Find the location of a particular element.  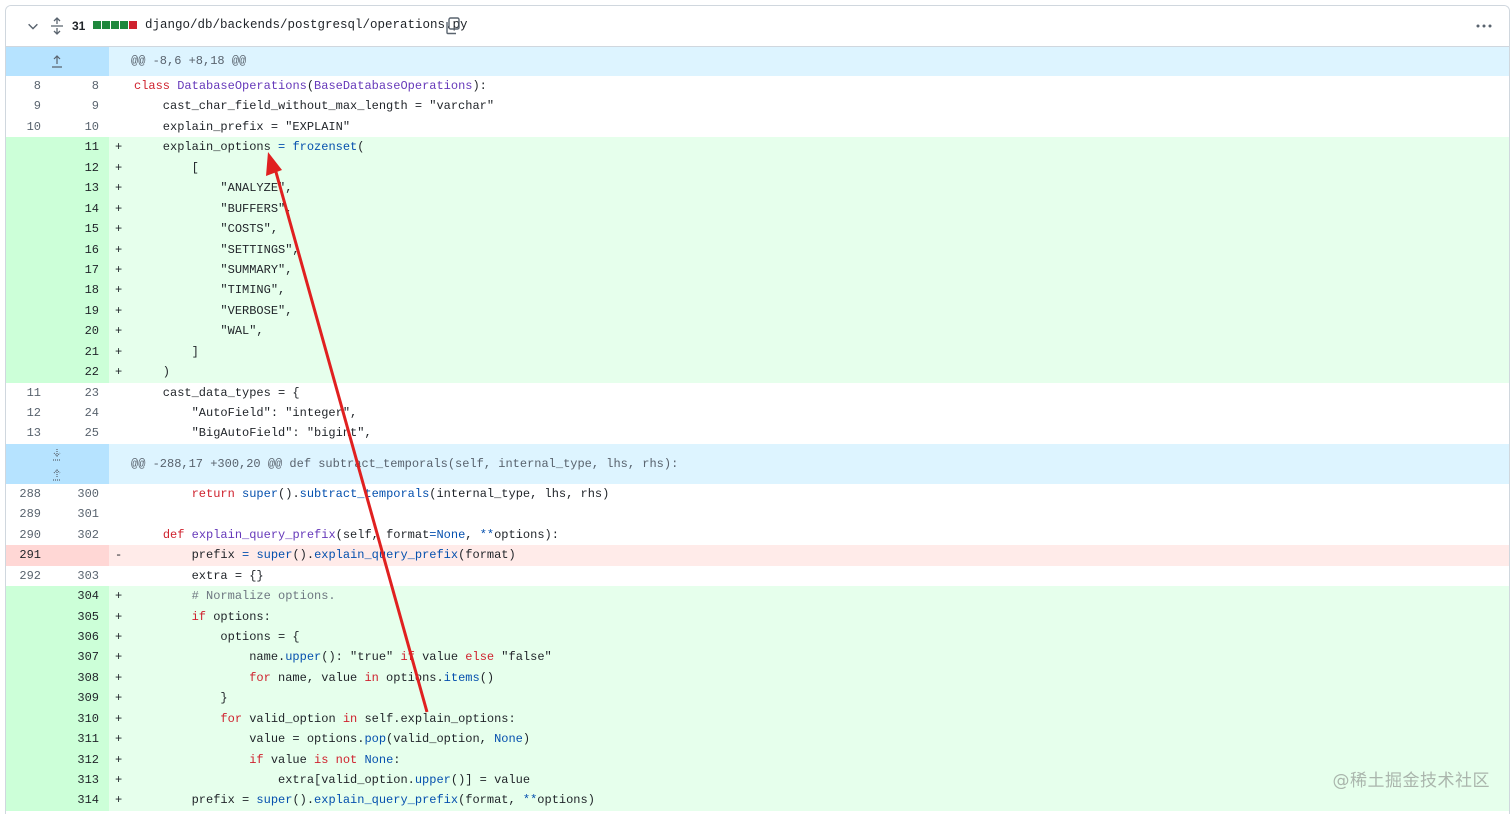

code-text: "BUFFERS", is located at coordinates (213, 208).